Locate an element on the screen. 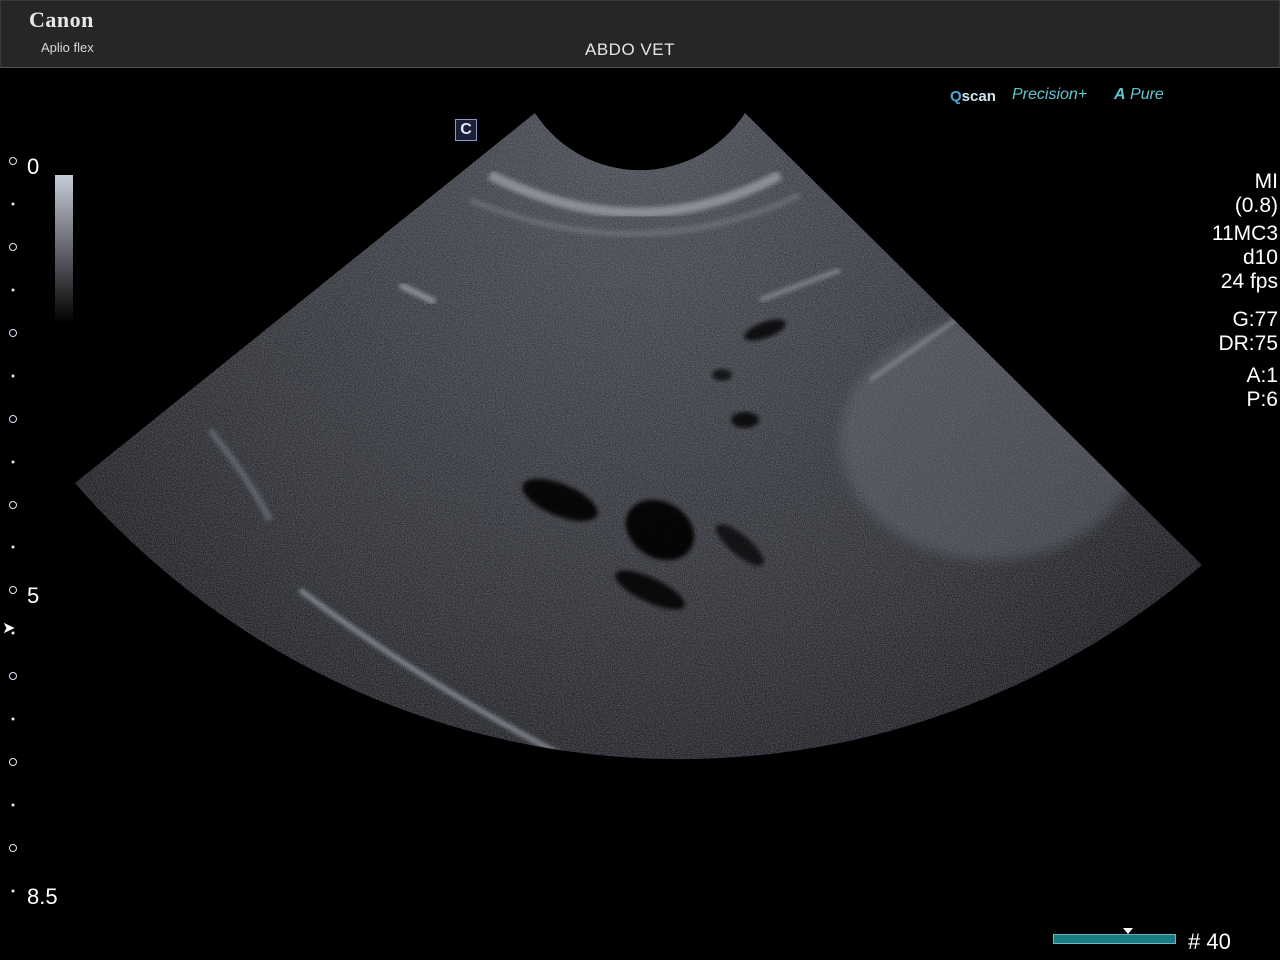 The image size is (1280, 960). probe-name: 11MC3 is located at coordinates (1244, 233).